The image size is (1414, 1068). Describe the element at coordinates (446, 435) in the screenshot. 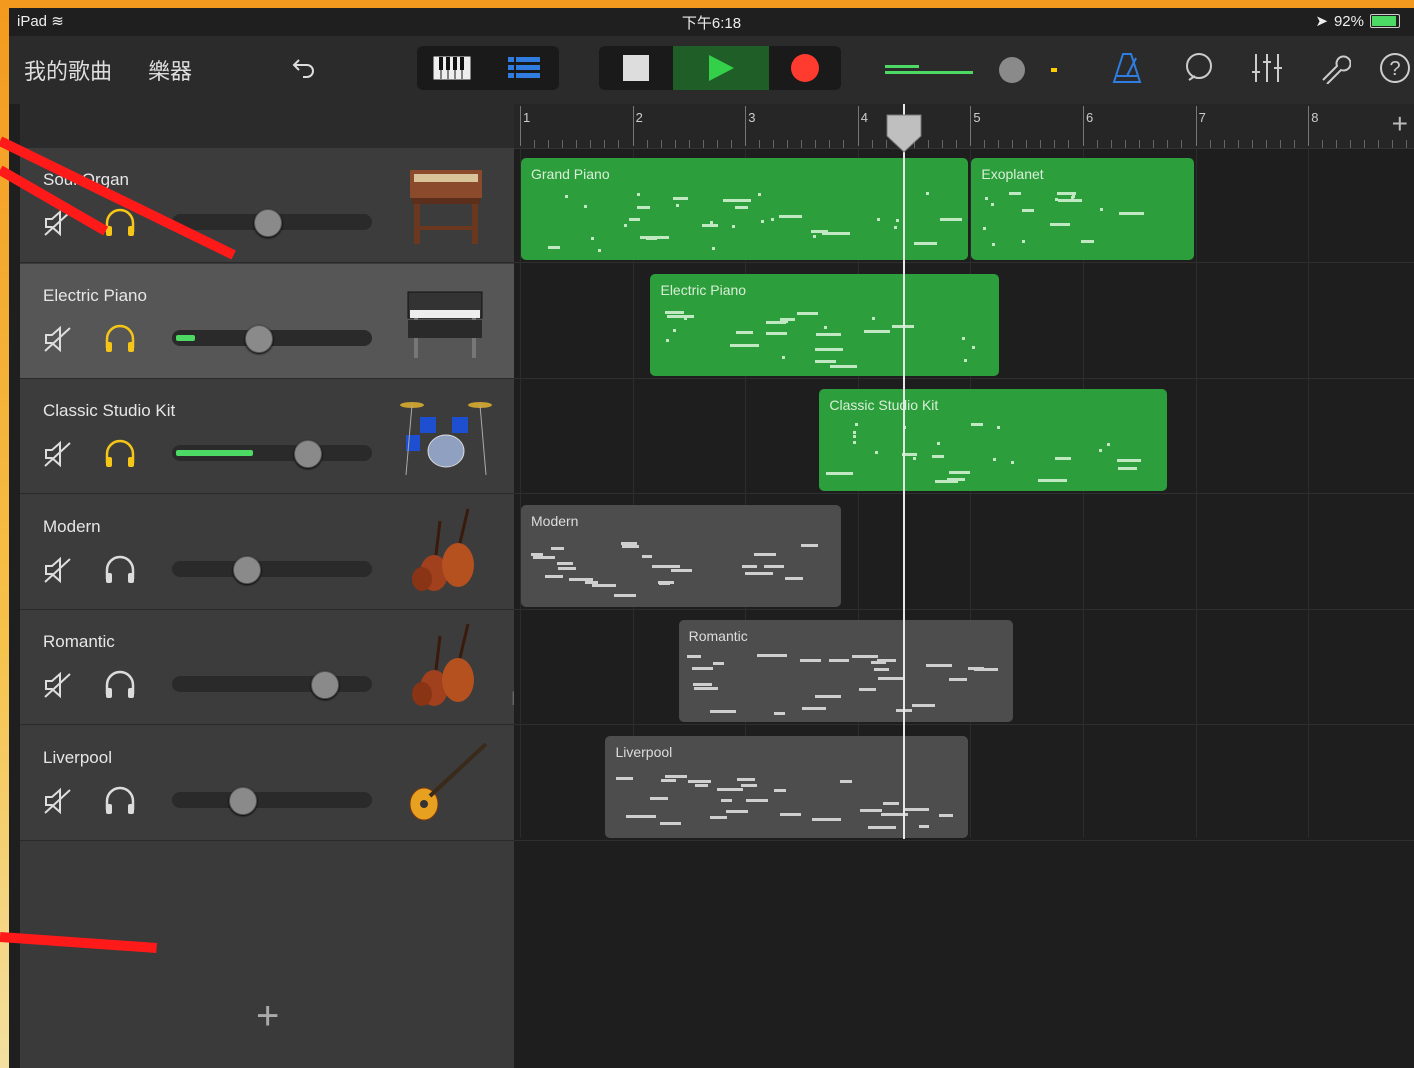

I see `drum-kit-icon` at that location.